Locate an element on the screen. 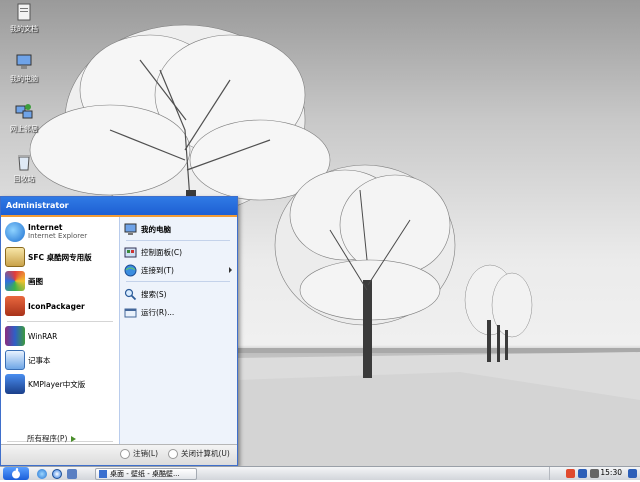  network-places-icon is located at coordinates (24, 112).